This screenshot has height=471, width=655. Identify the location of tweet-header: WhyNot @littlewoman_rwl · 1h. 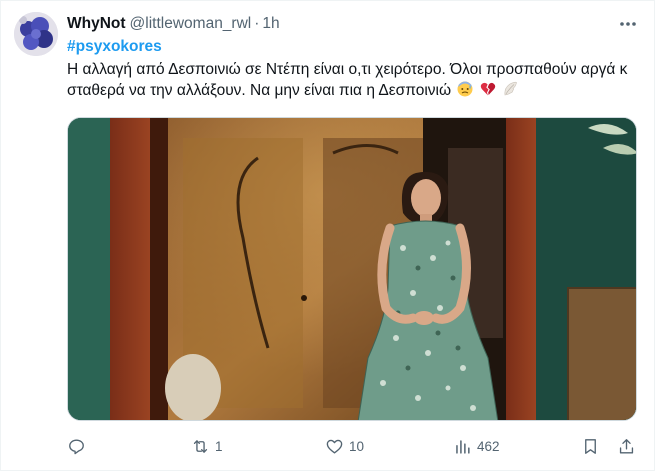
(340, 24).